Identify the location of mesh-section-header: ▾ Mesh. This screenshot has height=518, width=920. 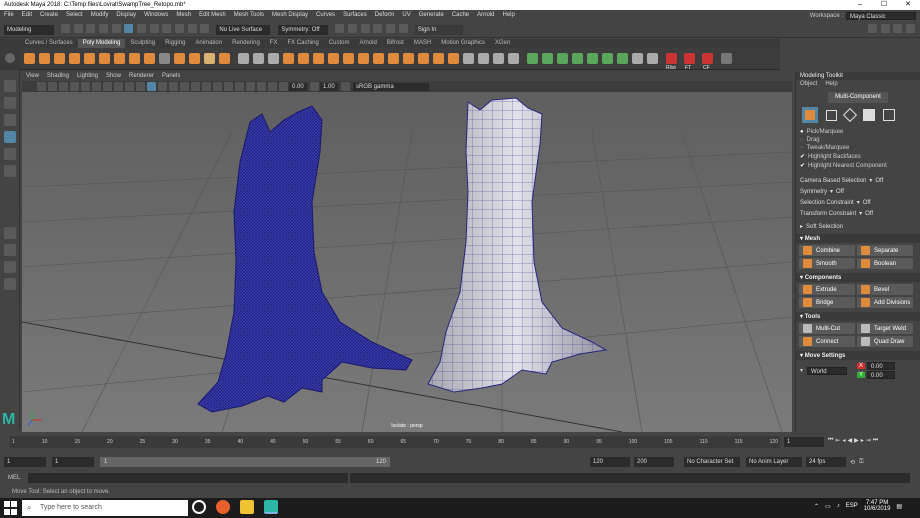
(858, 238).